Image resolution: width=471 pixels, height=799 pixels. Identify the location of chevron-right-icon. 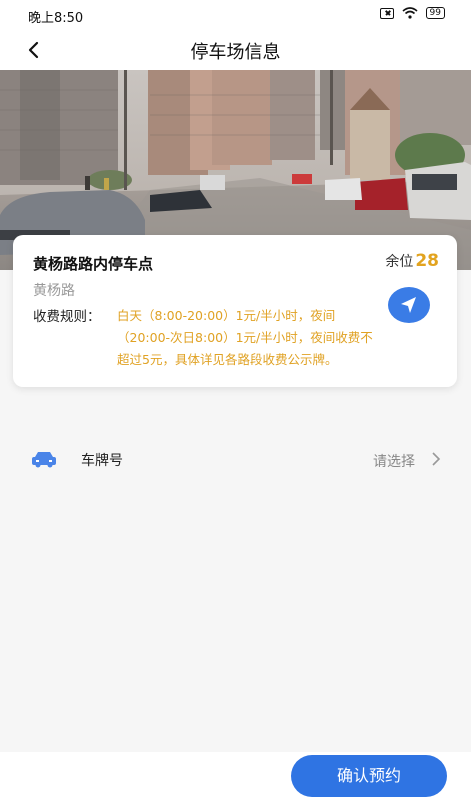
(436, 459).